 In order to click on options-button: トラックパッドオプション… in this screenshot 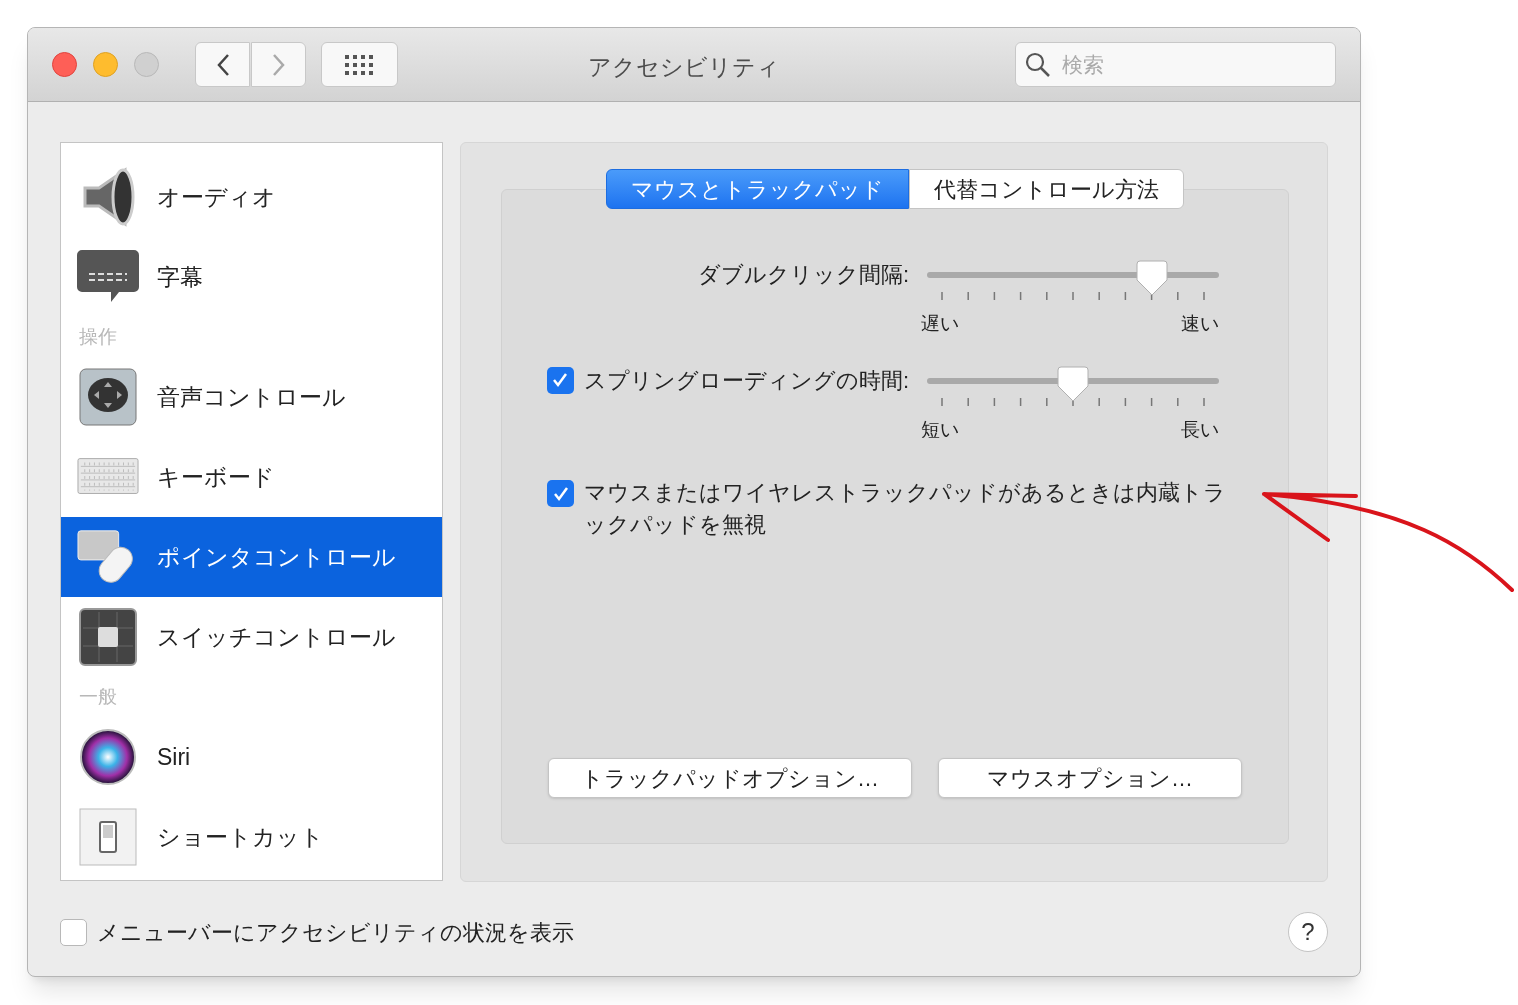, I will do `click(730, 778)`.